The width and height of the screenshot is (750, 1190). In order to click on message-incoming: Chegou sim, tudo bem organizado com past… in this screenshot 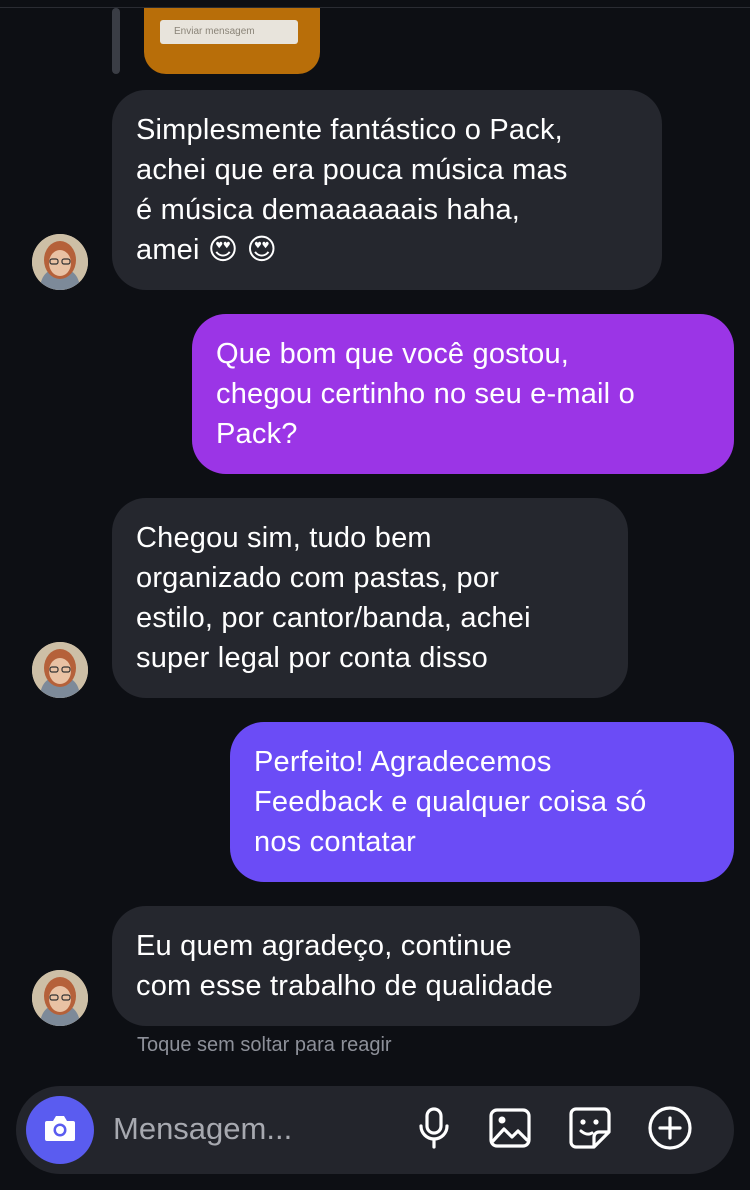, I will do `click(370, 598)`.